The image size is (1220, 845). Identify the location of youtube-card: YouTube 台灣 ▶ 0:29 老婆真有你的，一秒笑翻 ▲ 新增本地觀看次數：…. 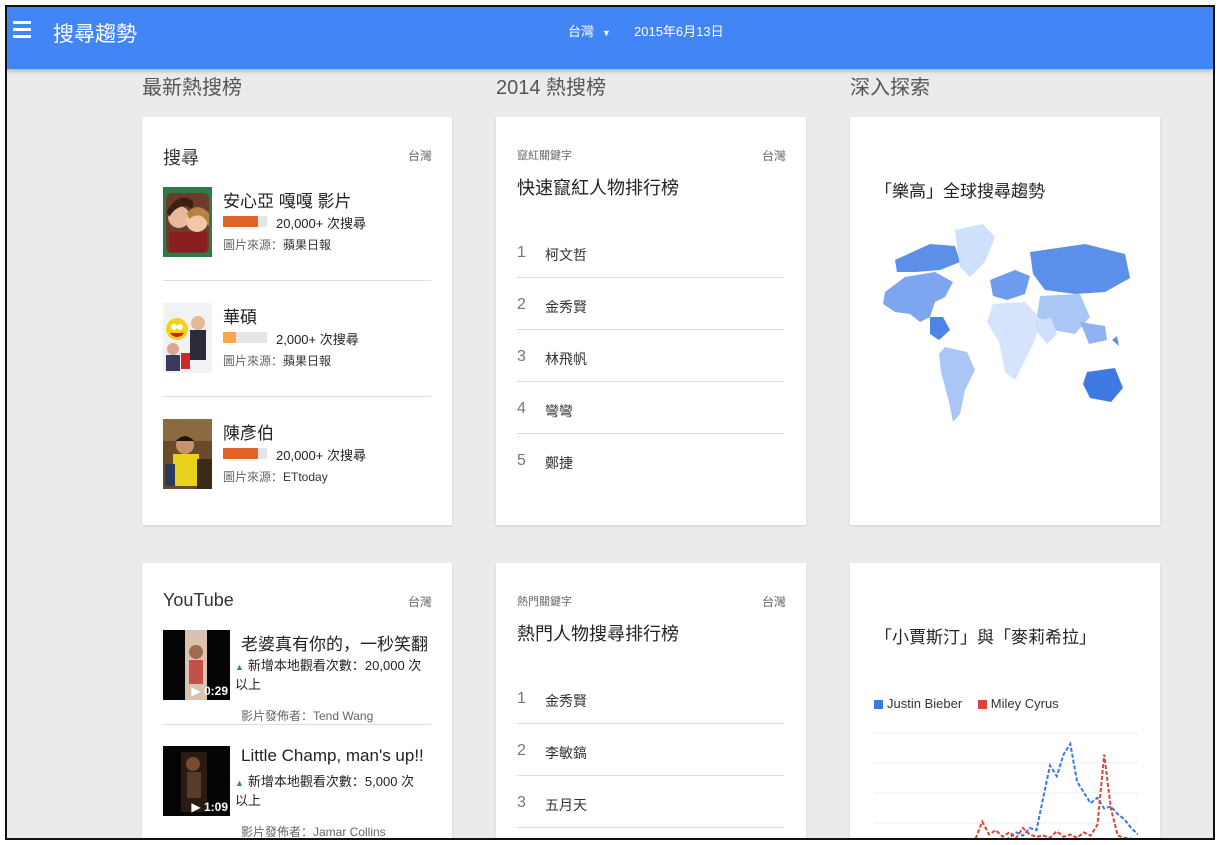
(297, 701).